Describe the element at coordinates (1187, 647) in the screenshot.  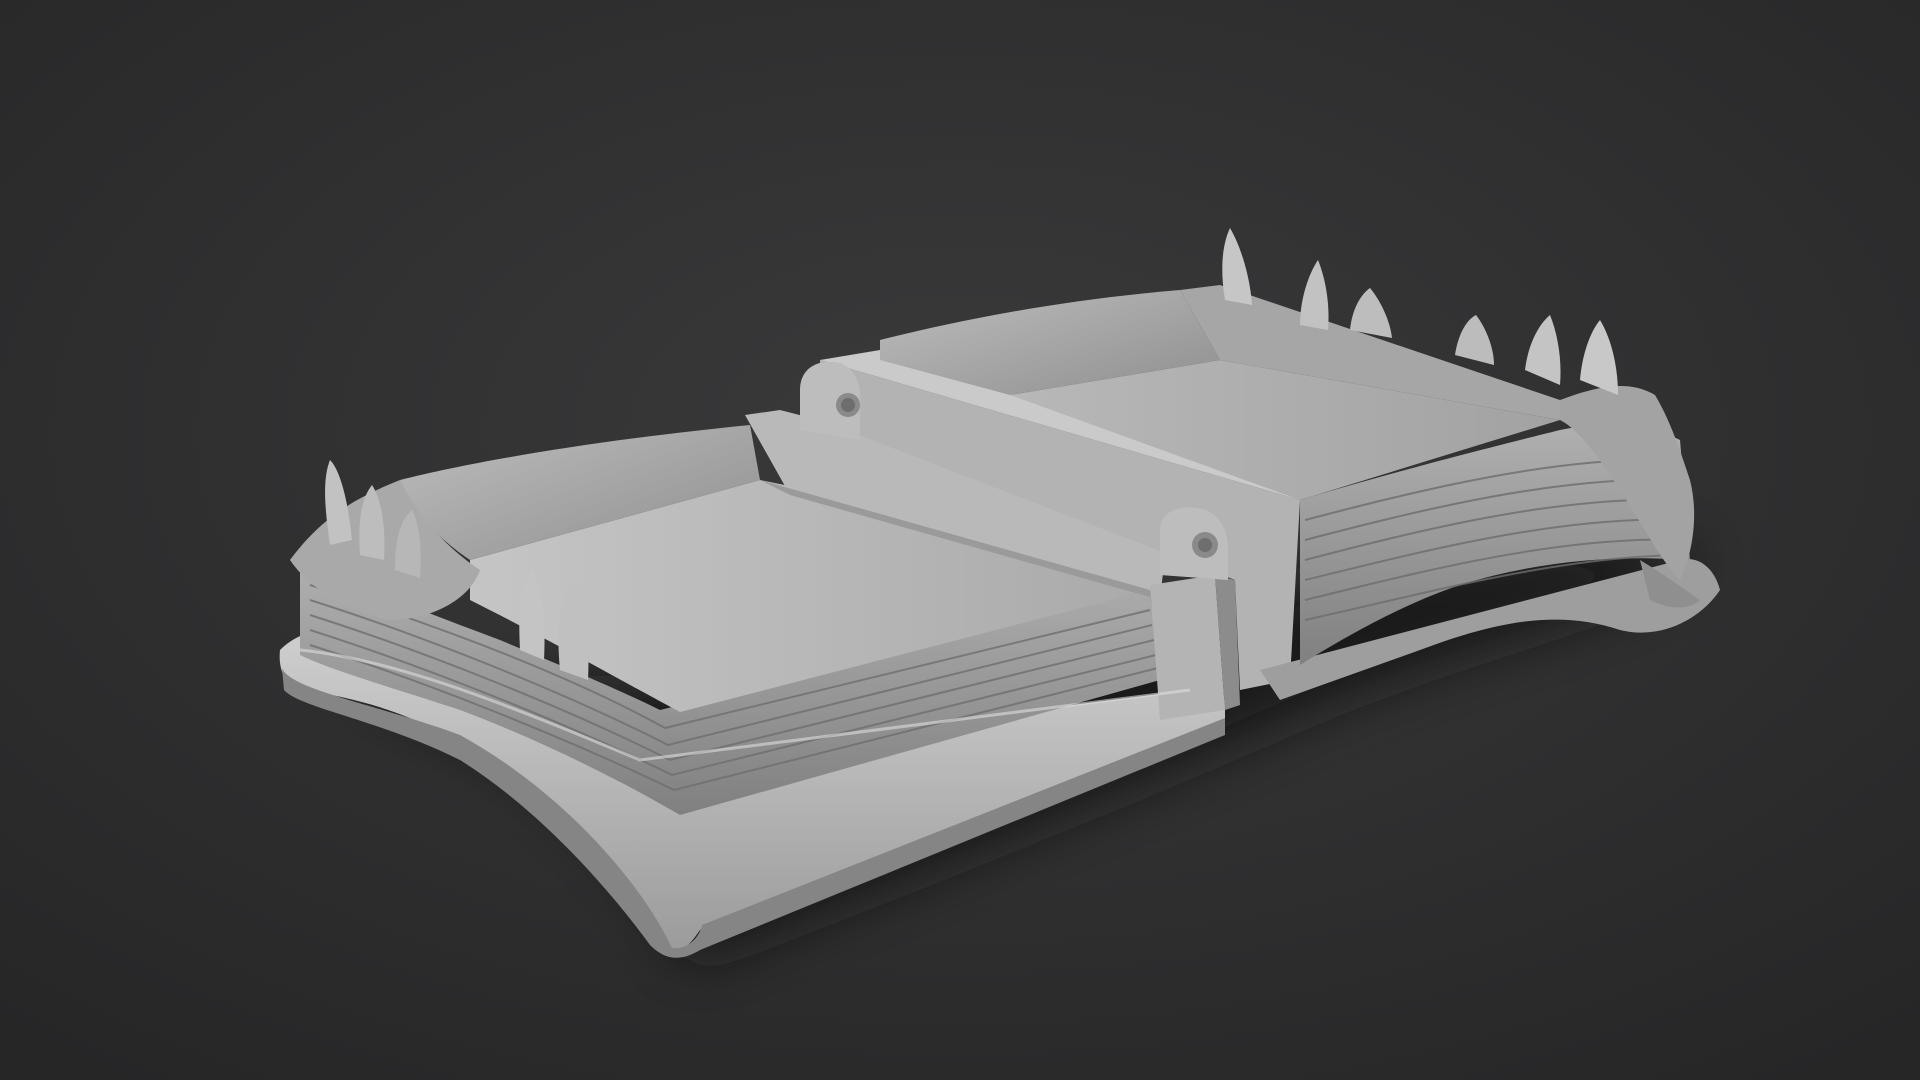
I see `left-hinge-pillar` at that location.